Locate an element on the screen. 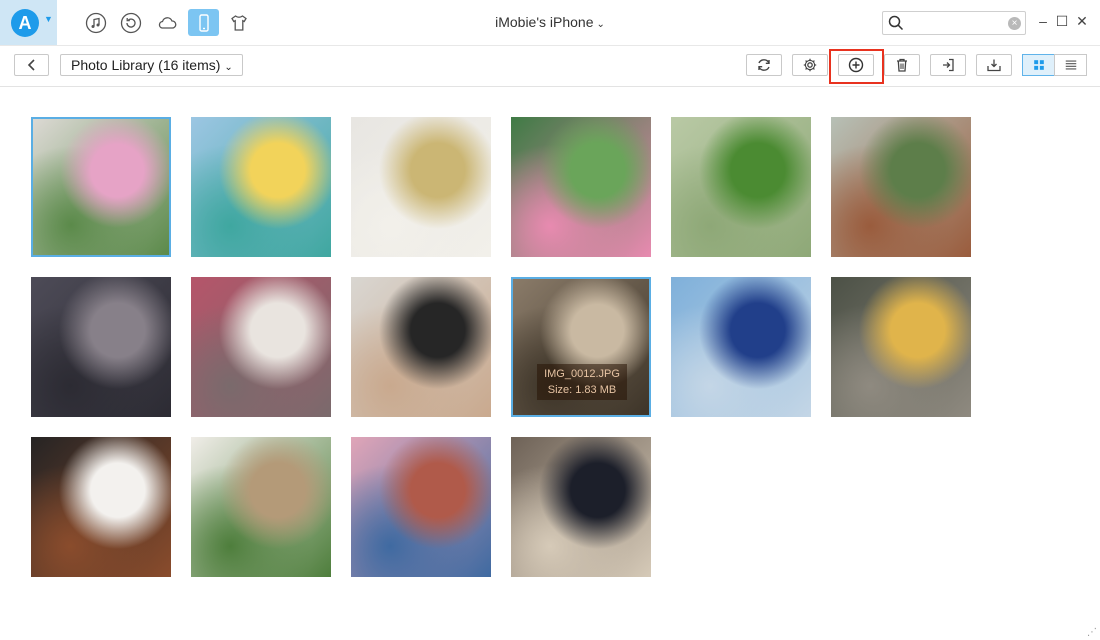  settings-button is located at coordinates (810, 65).